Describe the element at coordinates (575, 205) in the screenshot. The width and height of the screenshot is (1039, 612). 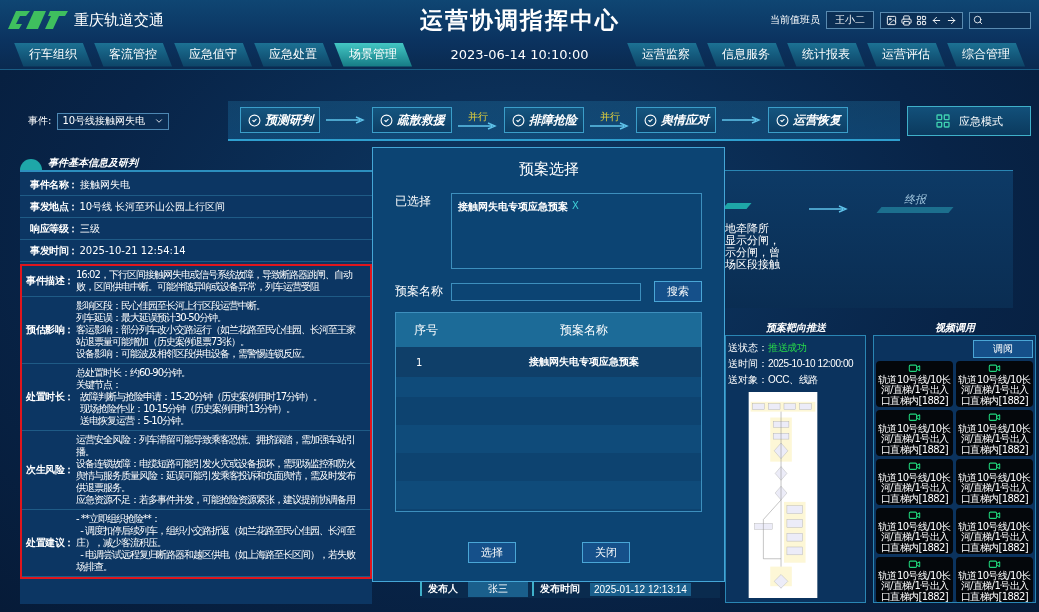
I see `remove-button: X` at that location.